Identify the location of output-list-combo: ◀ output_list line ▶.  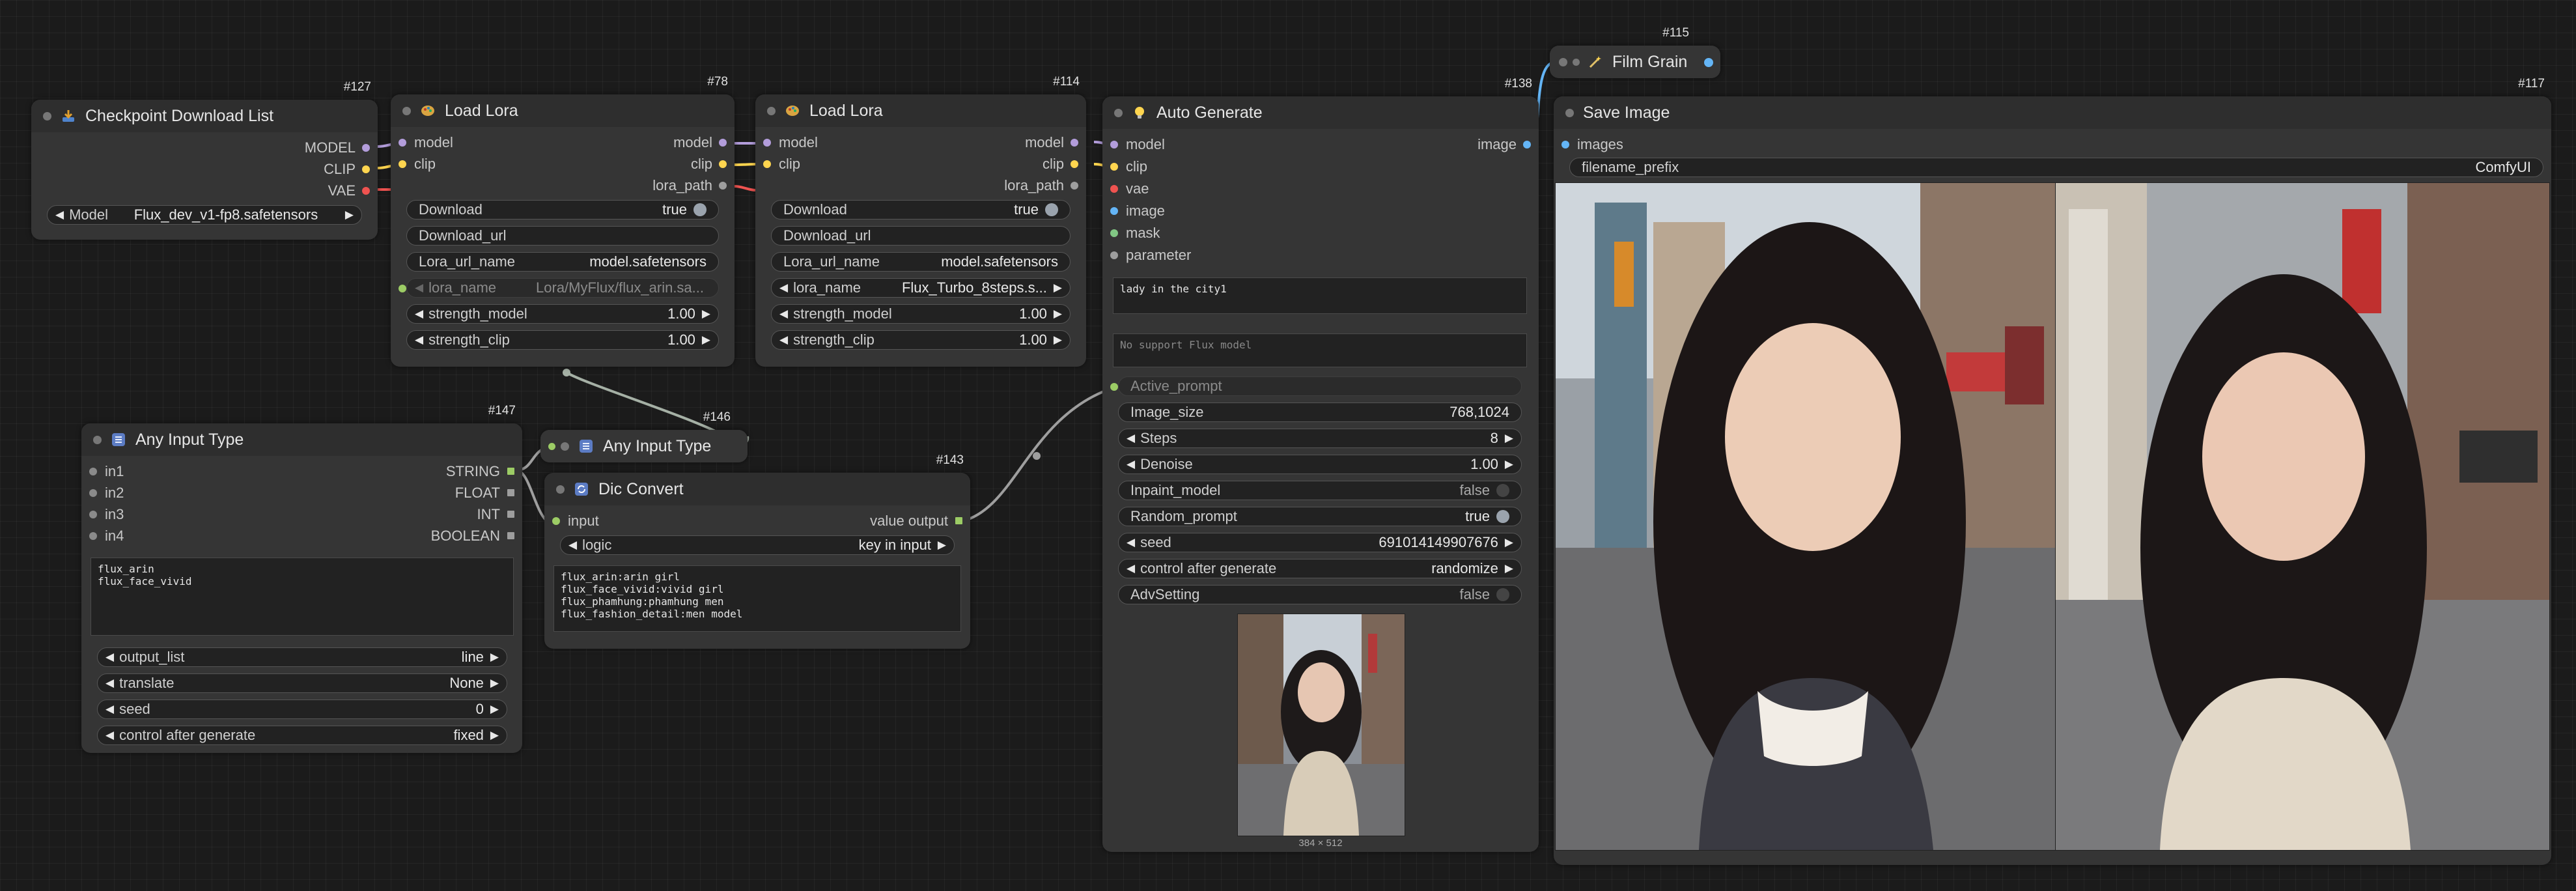
(302, 657).